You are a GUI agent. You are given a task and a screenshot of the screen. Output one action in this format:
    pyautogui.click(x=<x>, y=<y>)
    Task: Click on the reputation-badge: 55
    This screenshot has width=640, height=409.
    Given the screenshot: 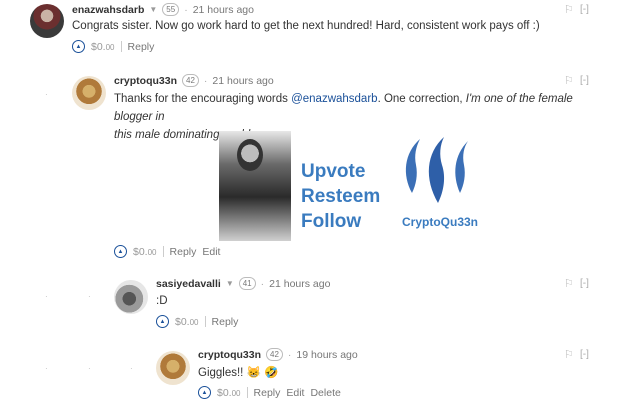 What is the action you would take?
    pyautogui.click(x=171, y=9)
    